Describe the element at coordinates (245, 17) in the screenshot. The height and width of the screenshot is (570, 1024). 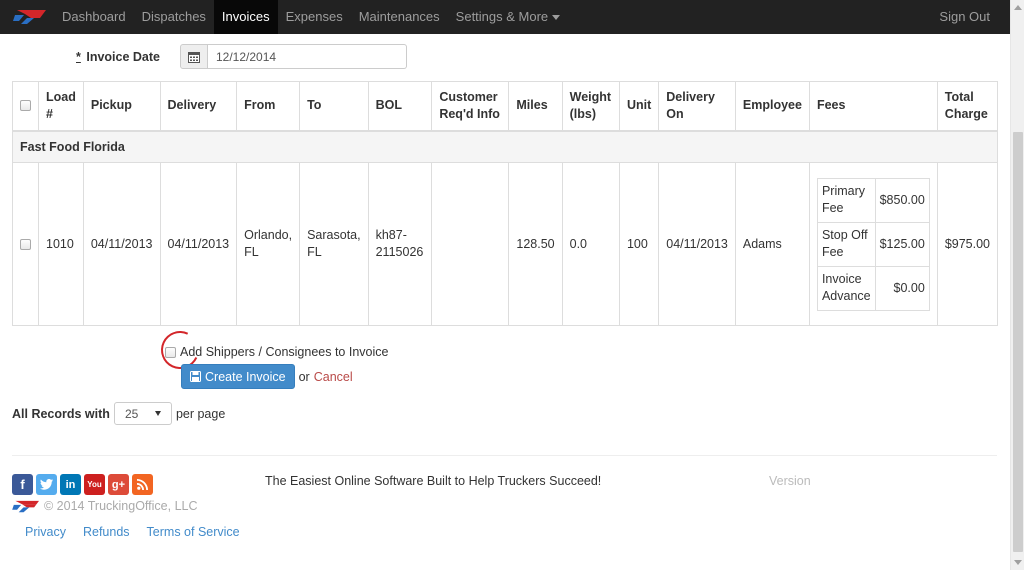
I see `nav-invoices: Invoices` at that location.